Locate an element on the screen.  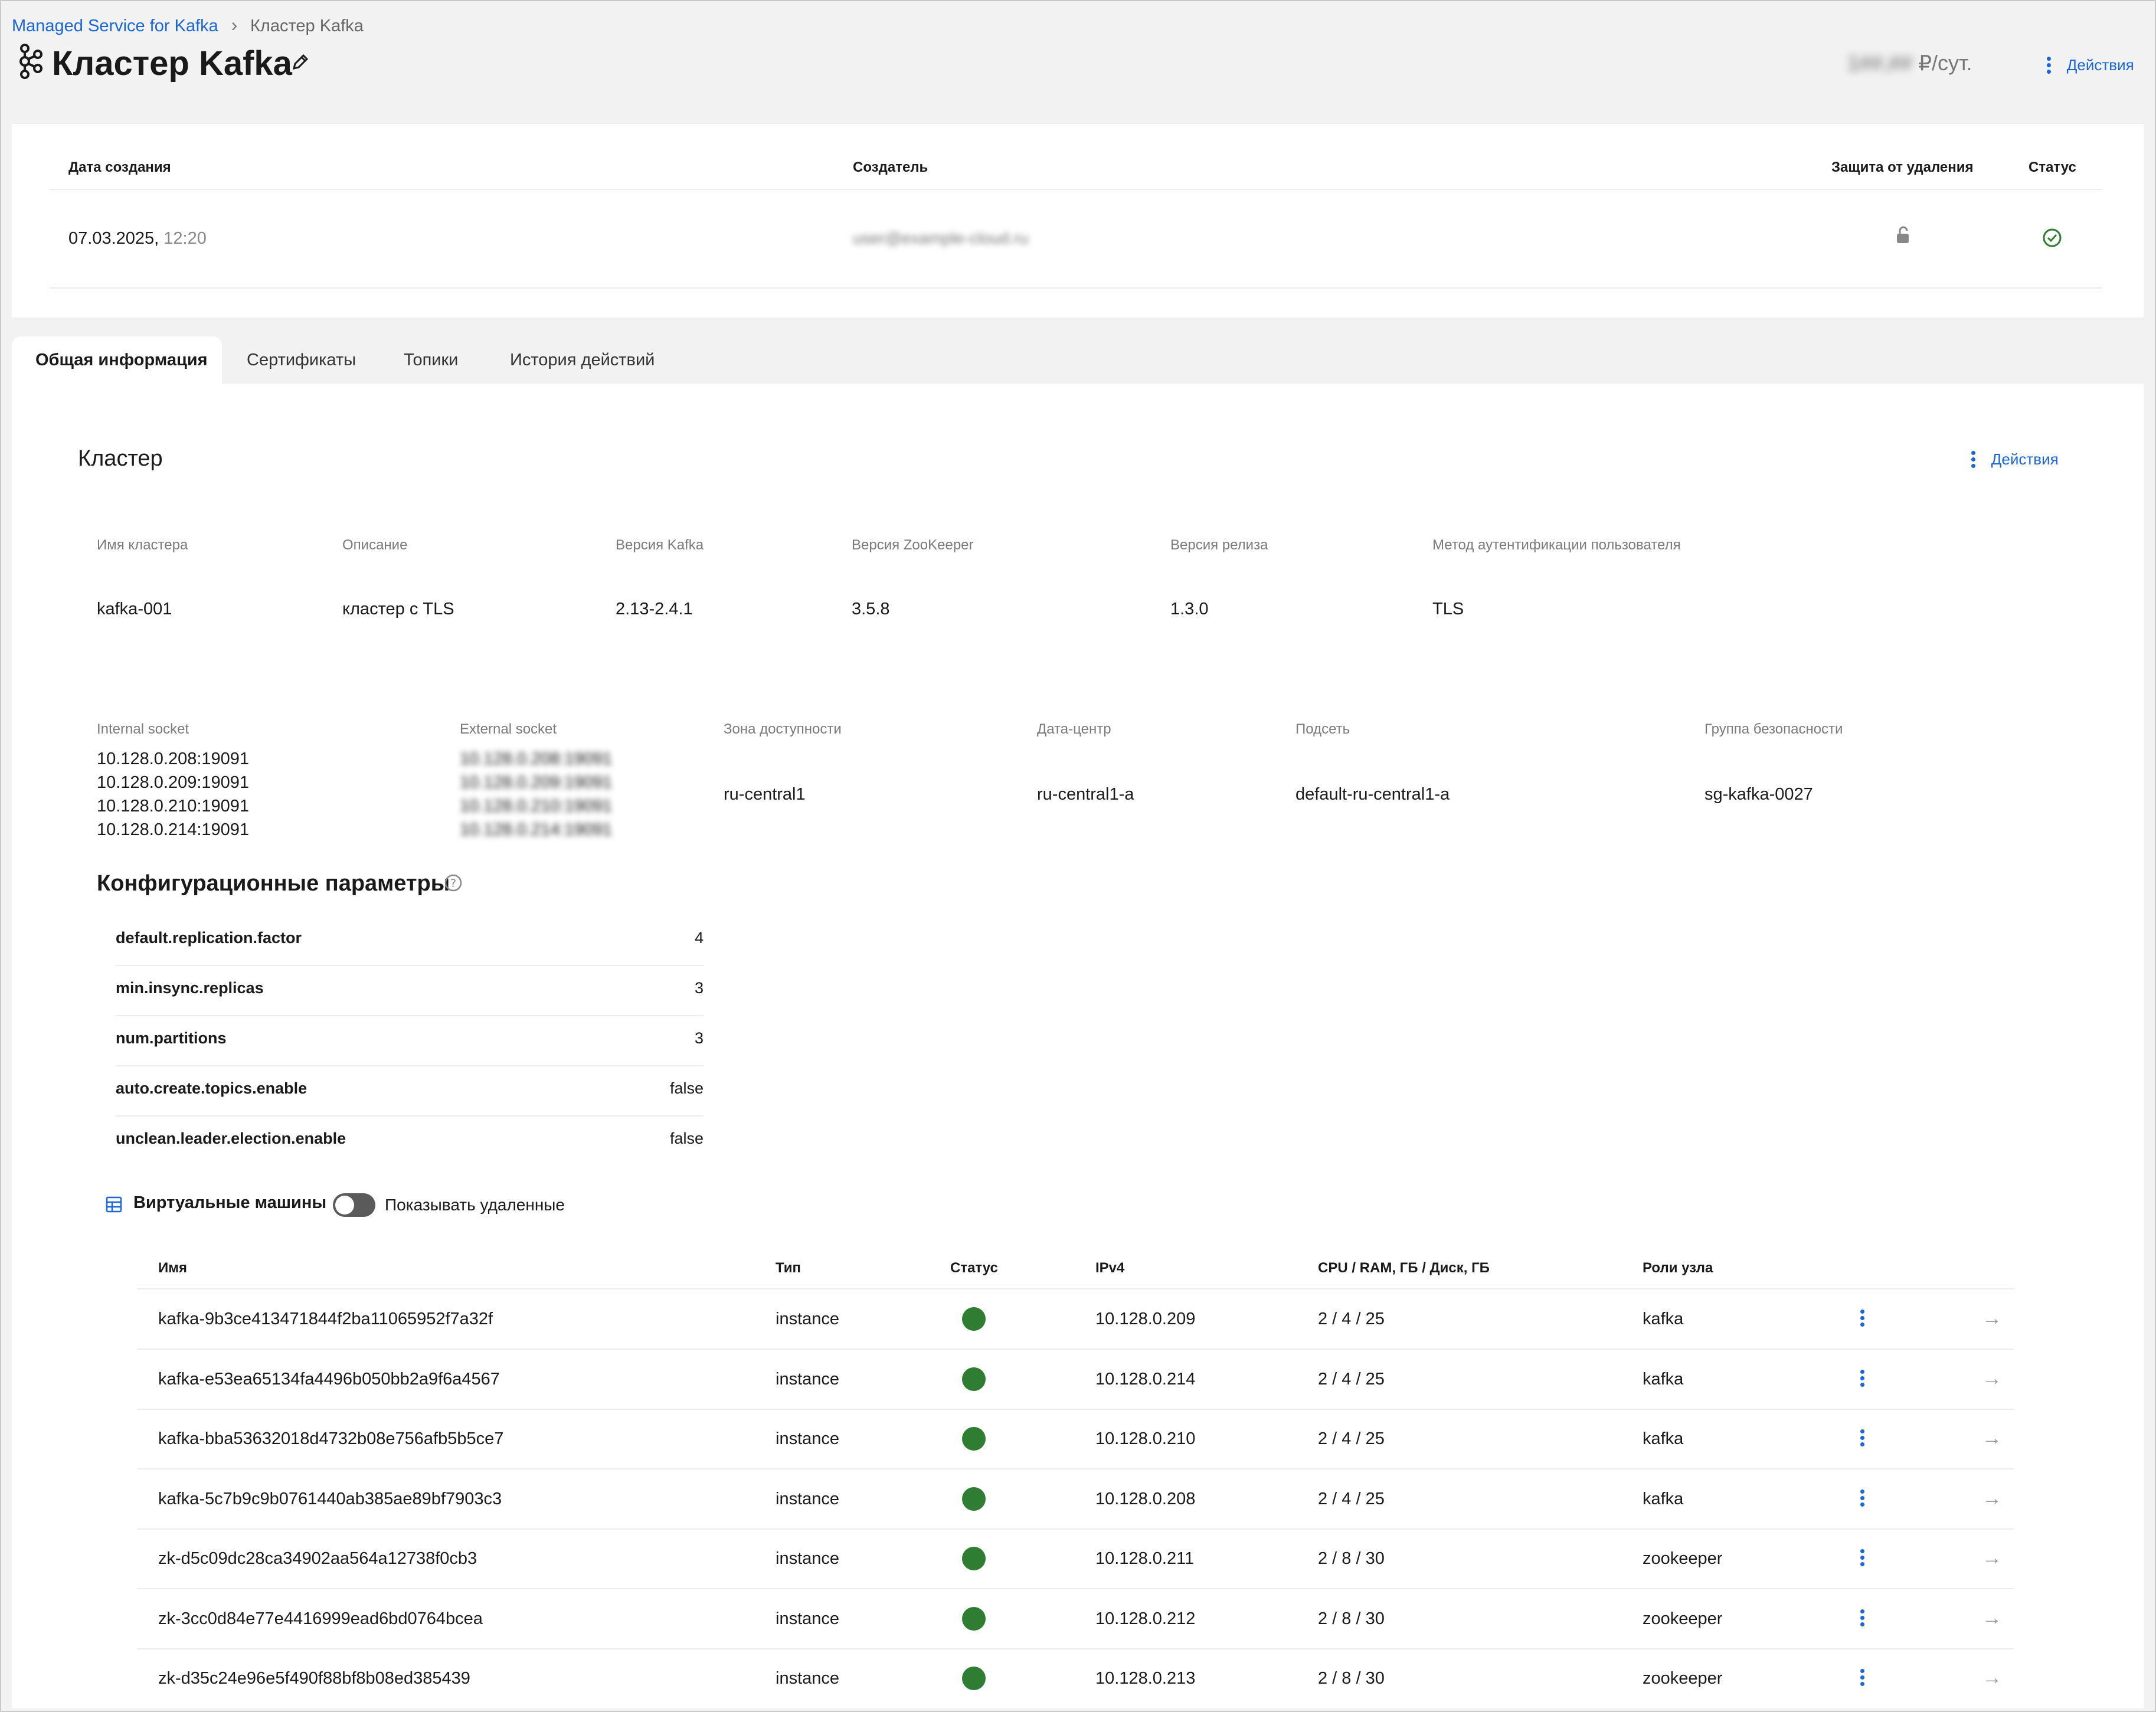
vm-ipv4: 10.128.0.209 is located at coordinates (1145, 1319).